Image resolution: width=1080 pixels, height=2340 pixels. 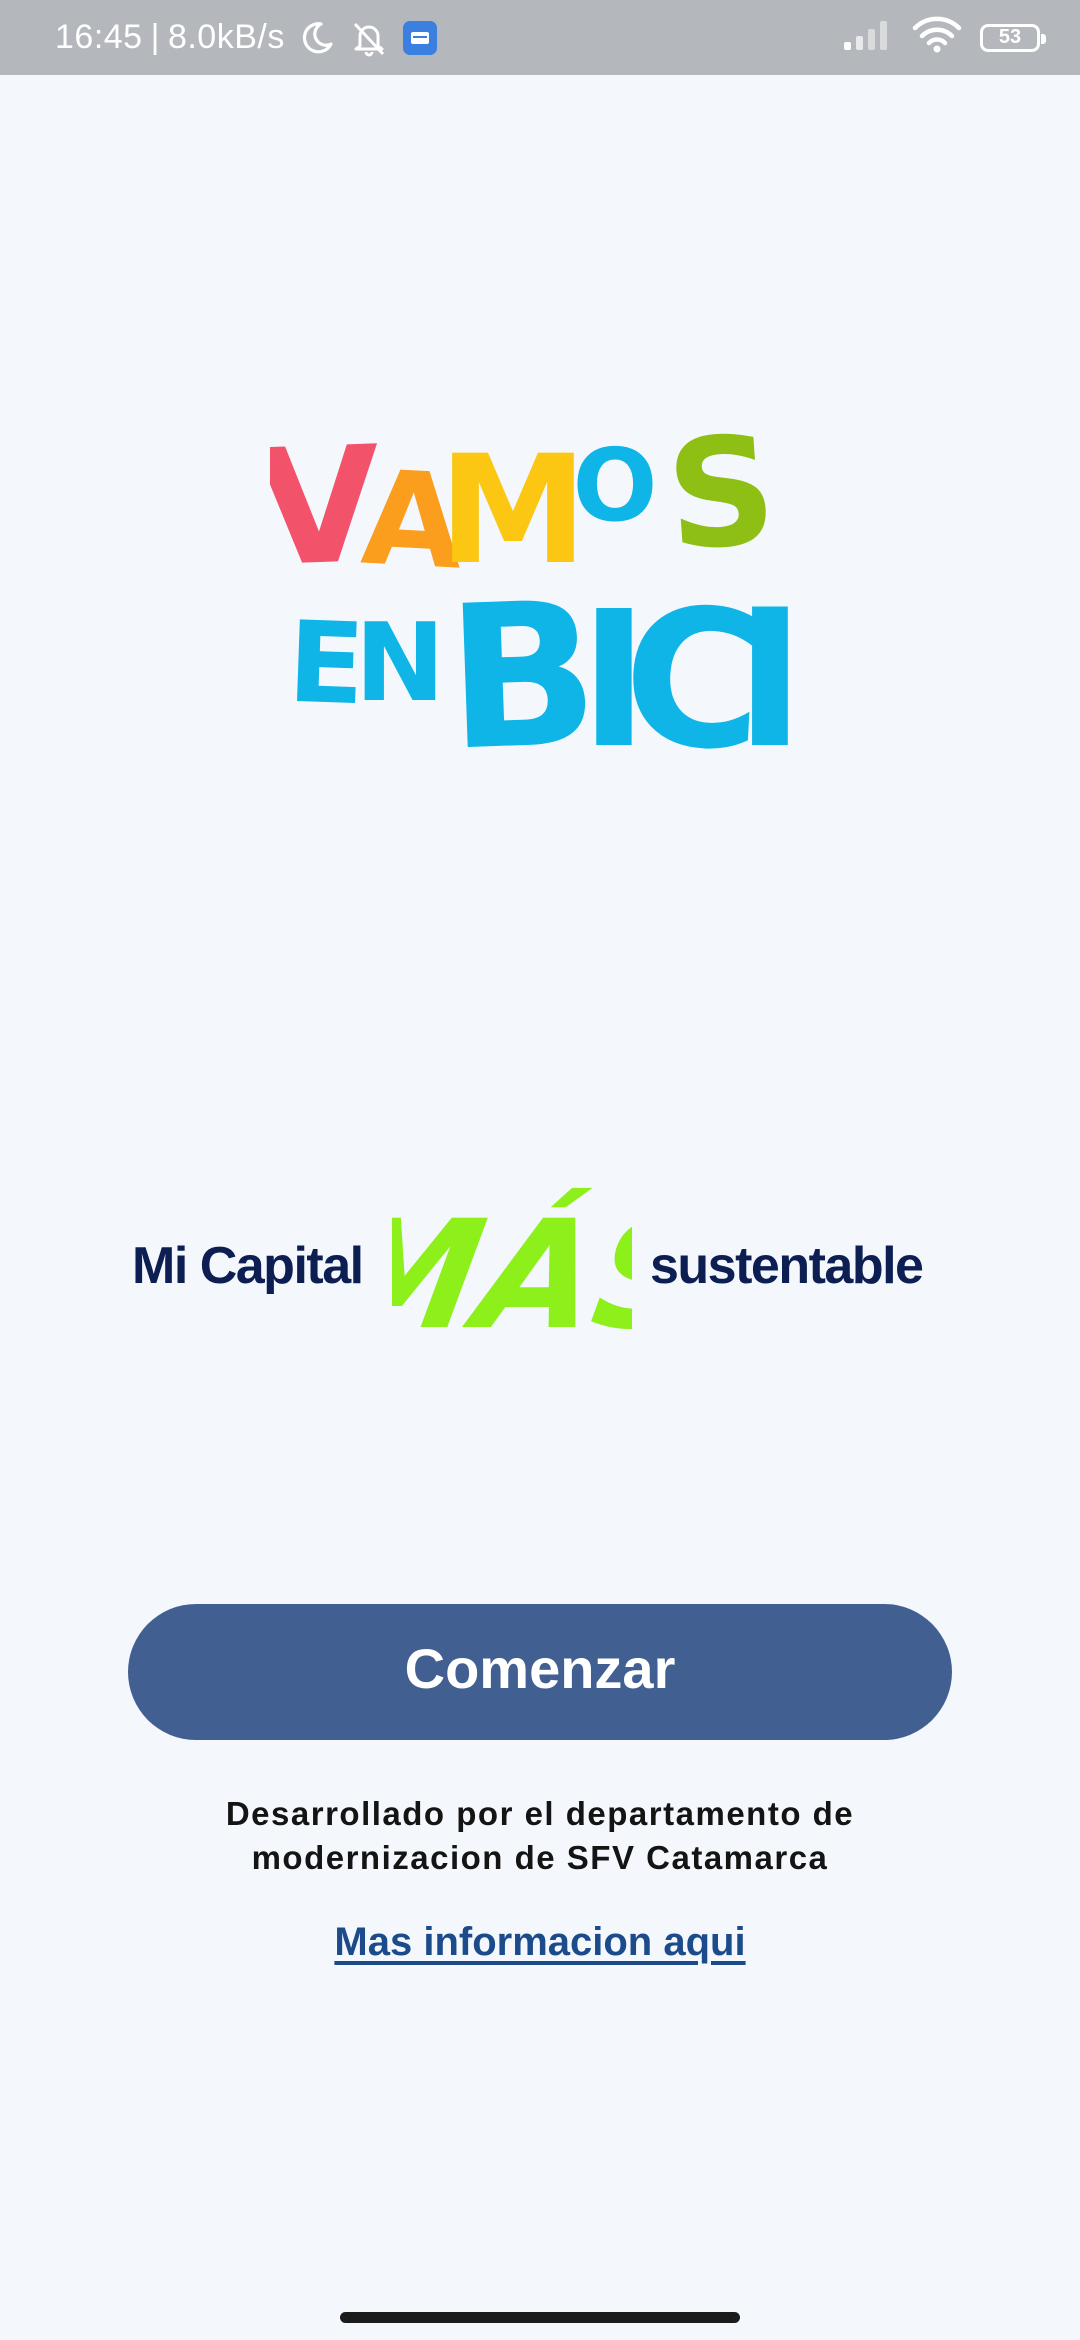 I want to click on logo-letter-o: O, so click(x=614, y=485).